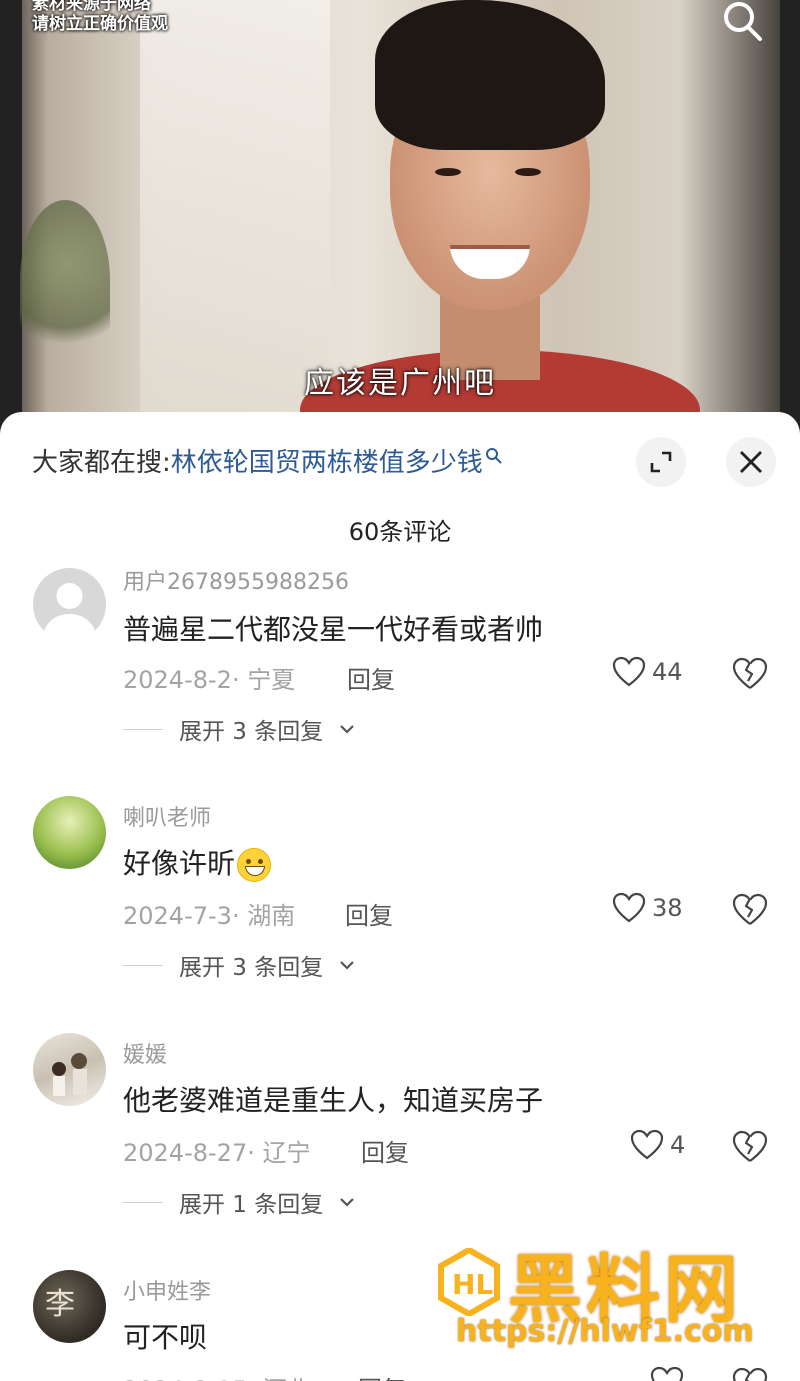  Describe the element at coordinates (448, 172) in the screenshot. I see `person-left-eye` at that location.